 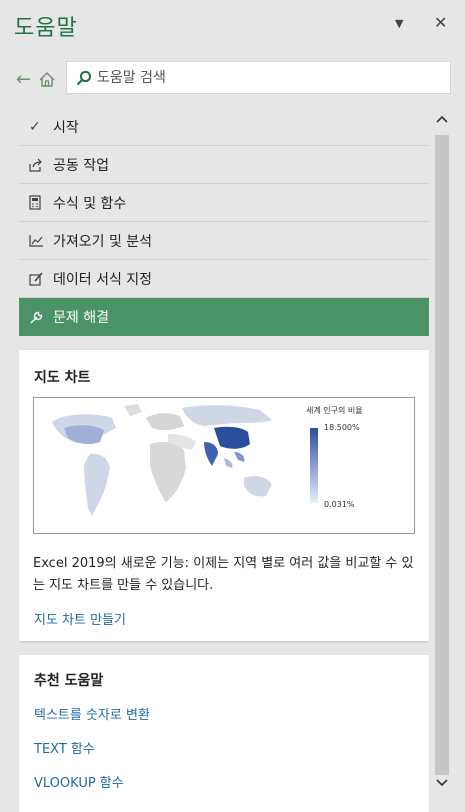 What do you see at coordinates (64, 747) in the screenshot?
I see `help-link-text-function: TEXT 함수` at bounding box center [64, 747].